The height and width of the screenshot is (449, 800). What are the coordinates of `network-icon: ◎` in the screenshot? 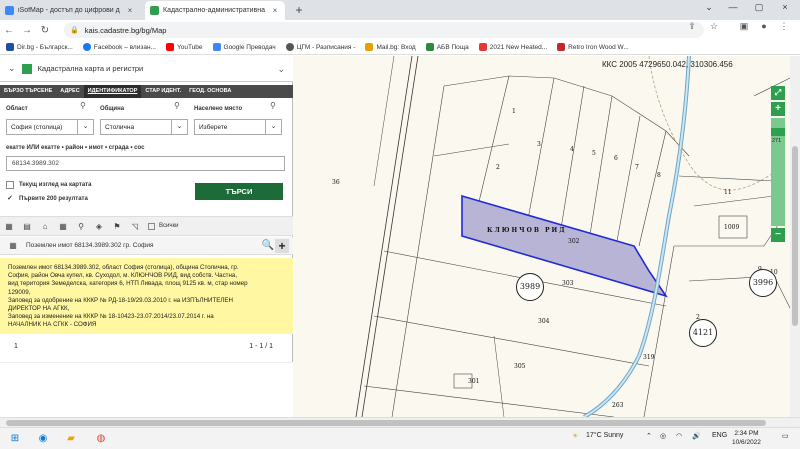 It's located at (663, 436).